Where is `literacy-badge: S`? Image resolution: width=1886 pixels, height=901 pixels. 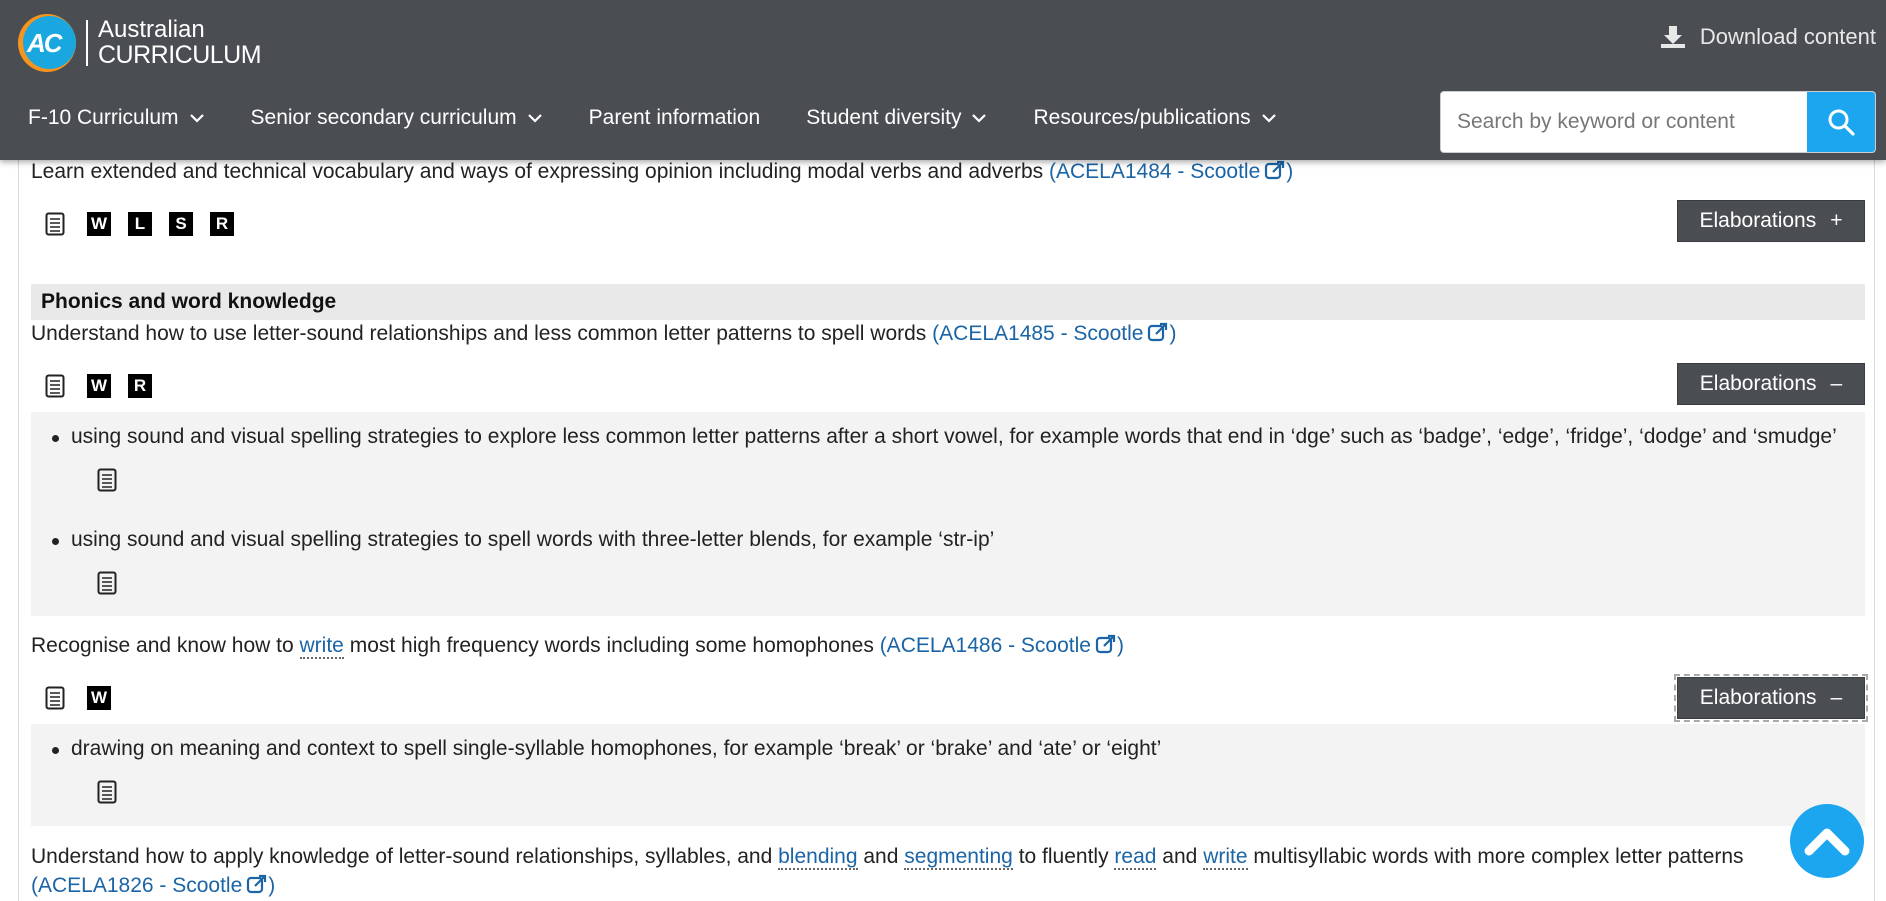
literacy-badge: S is located at coordinates (181, 224).